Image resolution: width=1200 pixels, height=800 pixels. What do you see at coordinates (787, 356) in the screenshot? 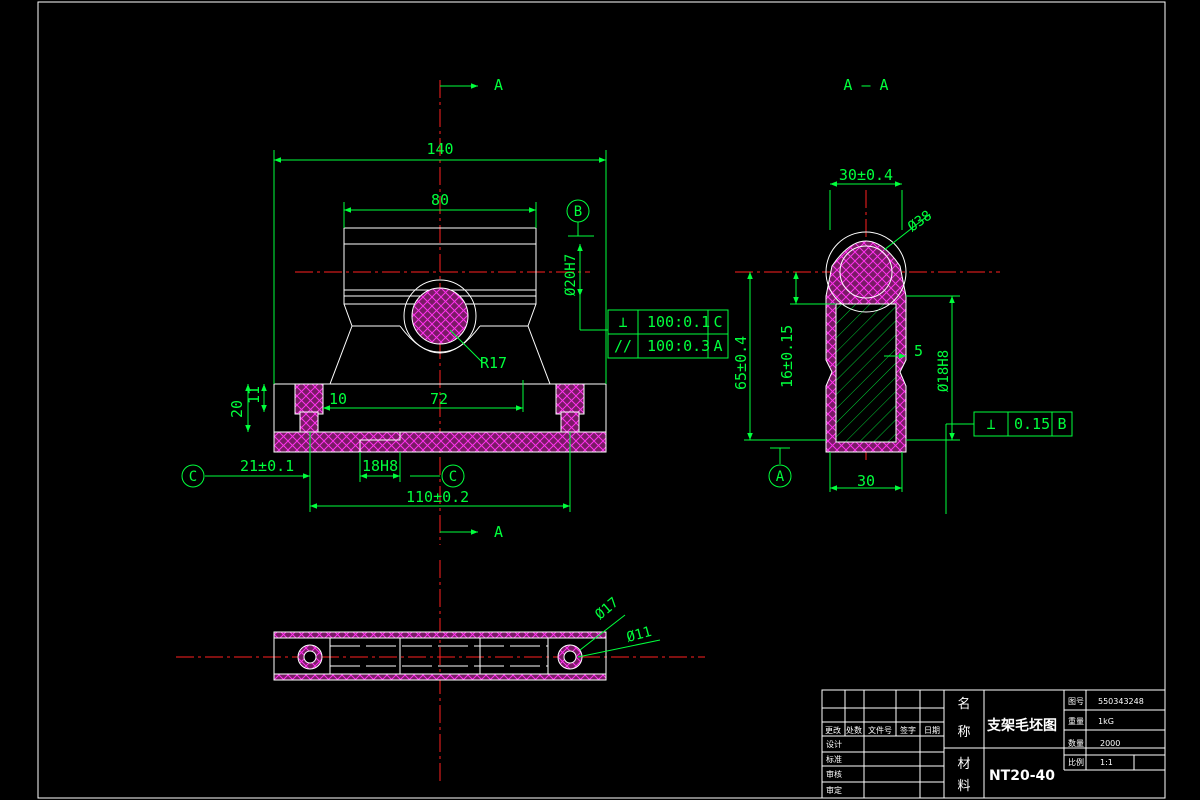
I see `dim-side-mid-height: 16±0.15` at bounding box center [787, 356].